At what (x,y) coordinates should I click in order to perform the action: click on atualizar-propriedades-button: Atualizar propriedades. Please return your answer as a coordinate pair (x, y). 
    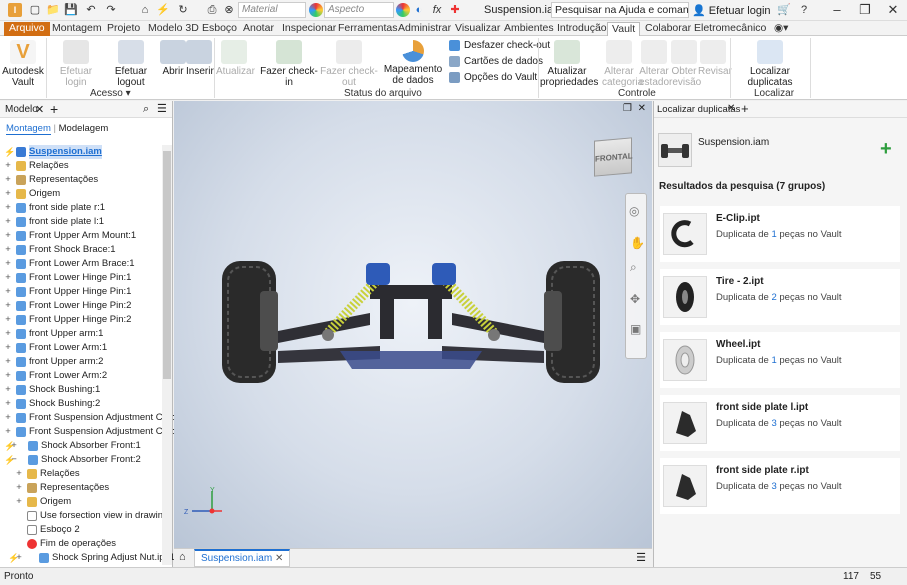
    Looking at the image, I should click on (569, 64).